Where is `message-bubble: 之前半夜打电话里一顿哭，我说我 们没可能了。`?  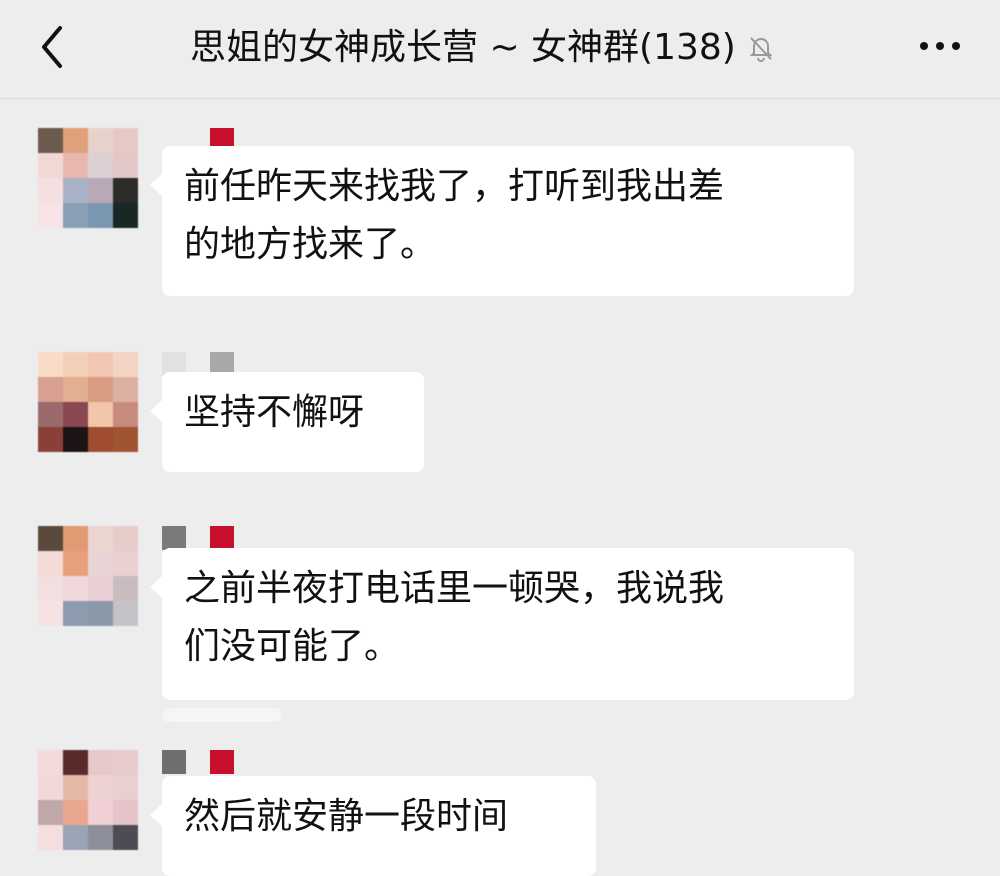
message-bubble: 之前半夜打电话里一顿哭，我说我 们没可能了。 is located at coordinates (502, 624).